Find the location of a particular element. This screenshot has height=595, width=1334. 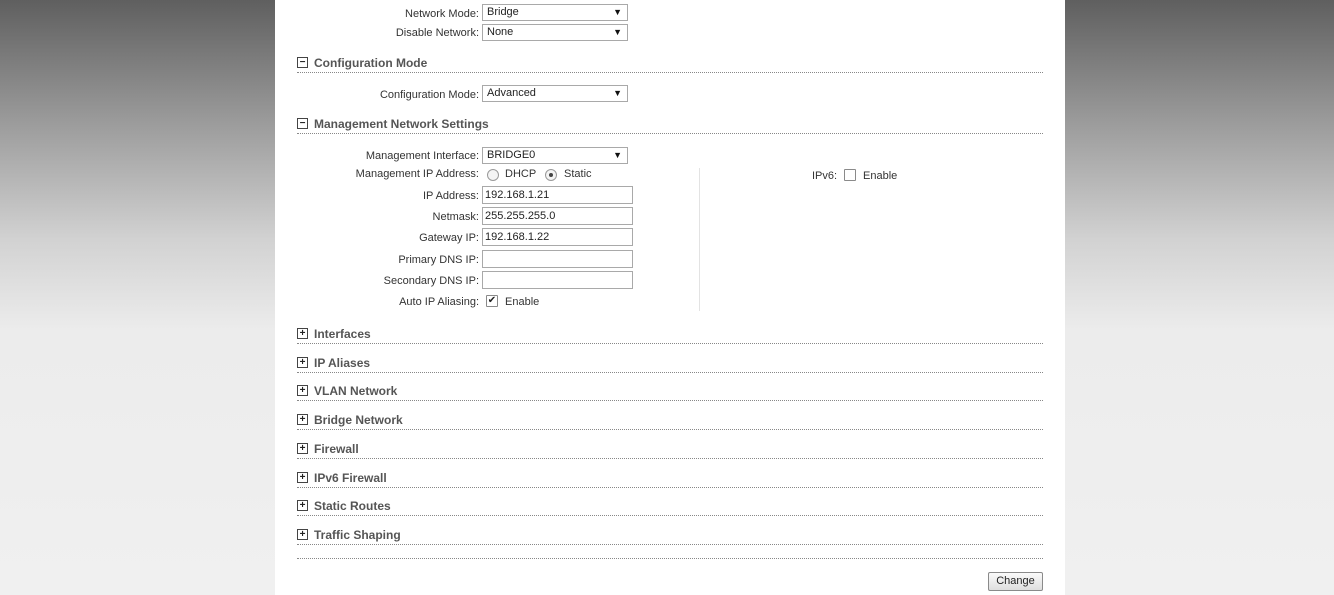

management-interface-label: Management Interface: is located at coordinates (422, 156).